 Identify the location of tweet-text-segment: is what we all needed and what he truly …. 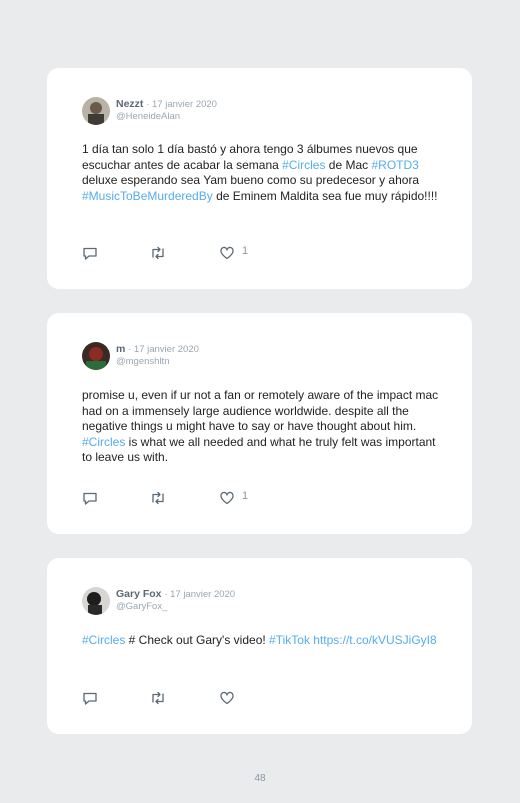
(259, 449).